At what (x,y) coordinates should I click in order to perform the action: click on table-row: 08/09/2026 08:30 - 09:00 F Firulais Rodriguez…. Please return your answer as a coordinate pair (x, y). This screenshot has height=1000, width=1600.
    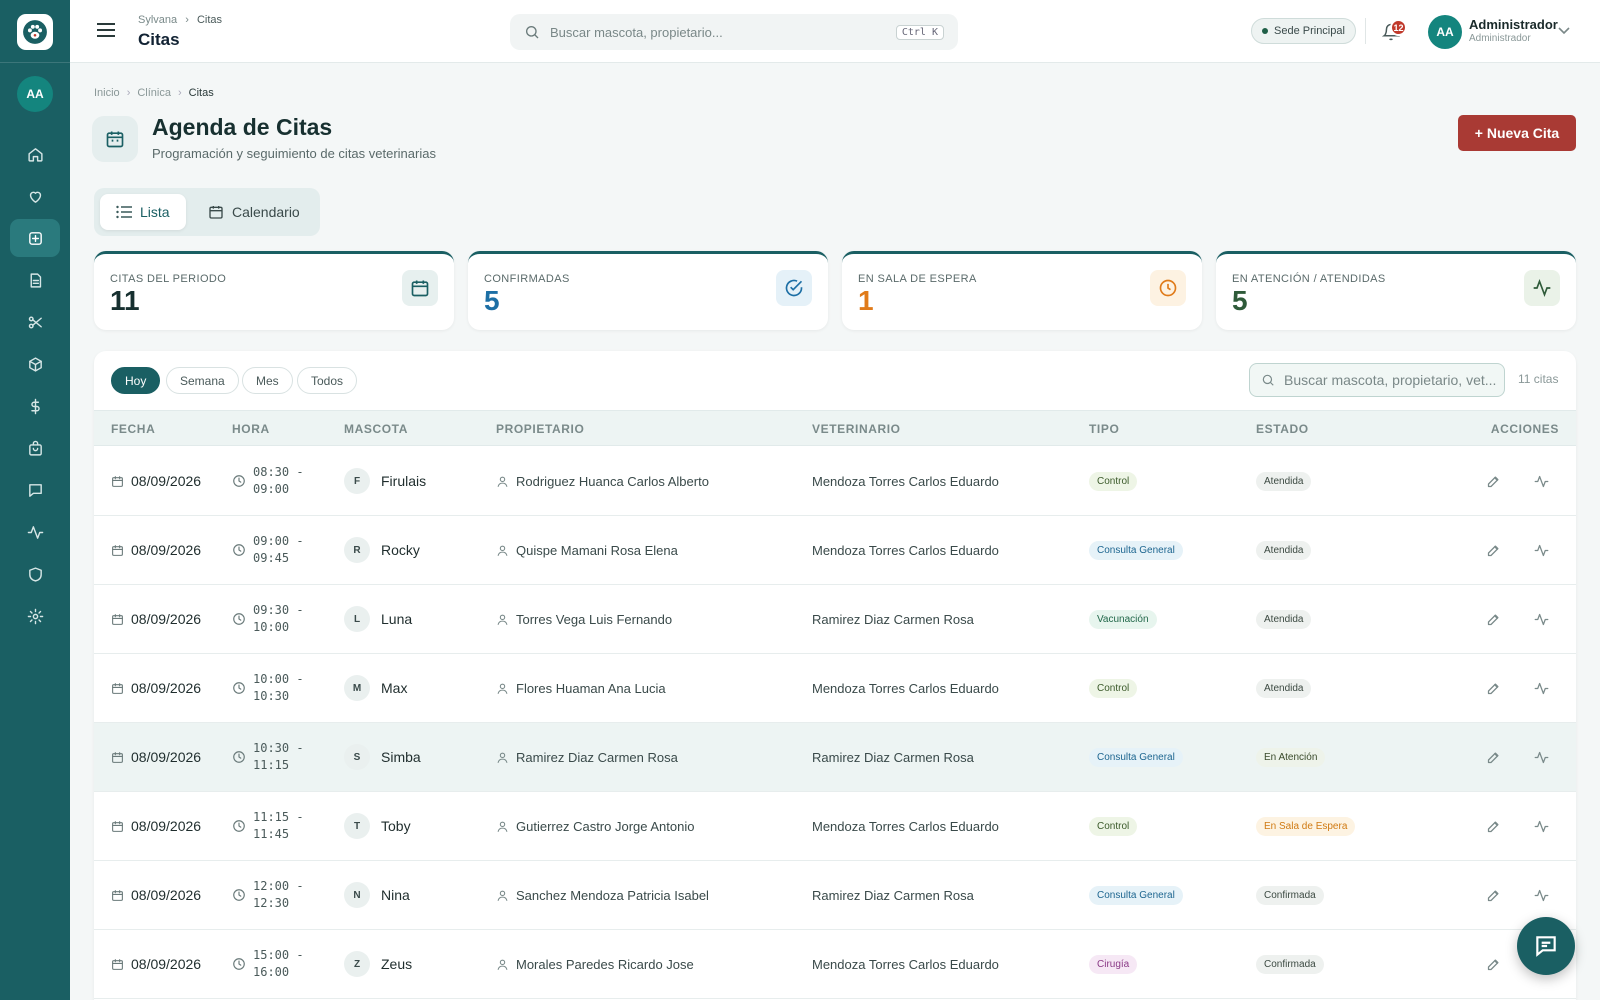
    Looking at the image, I should click on (835, 481).